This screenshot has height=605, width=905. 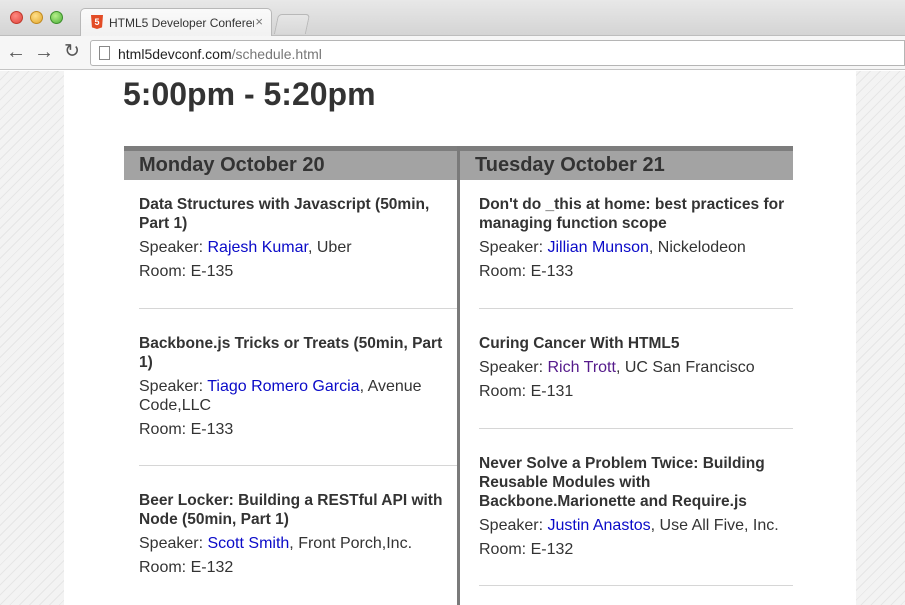 I want to click on session-room: Room: E-135, so click(x=186, y=271).